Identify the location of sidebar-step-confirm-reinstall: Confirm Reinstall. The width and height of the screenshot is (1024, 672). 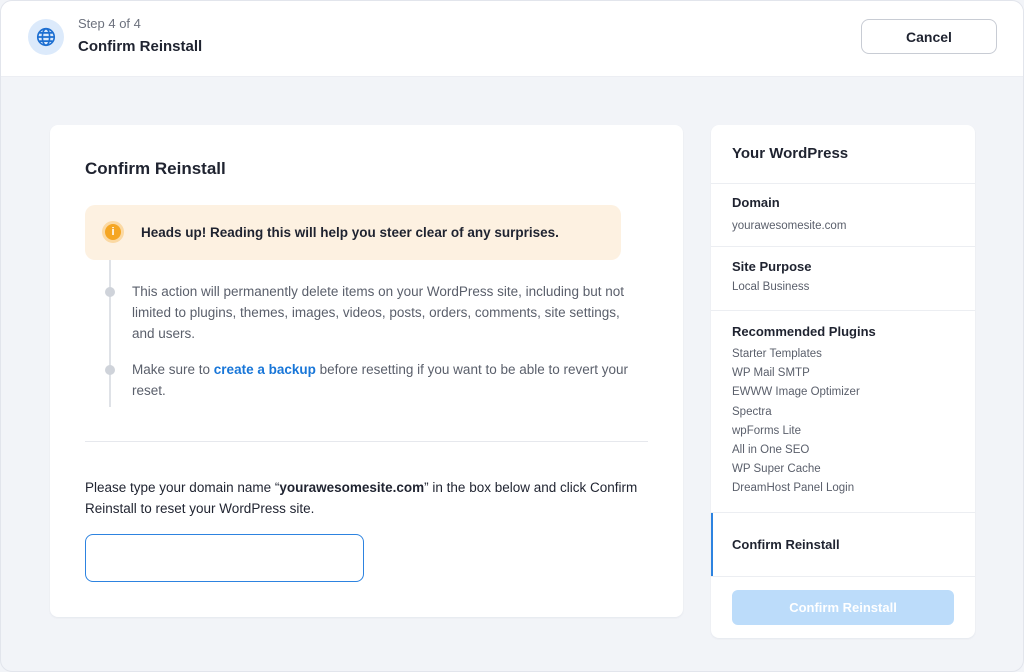
(843, 544).